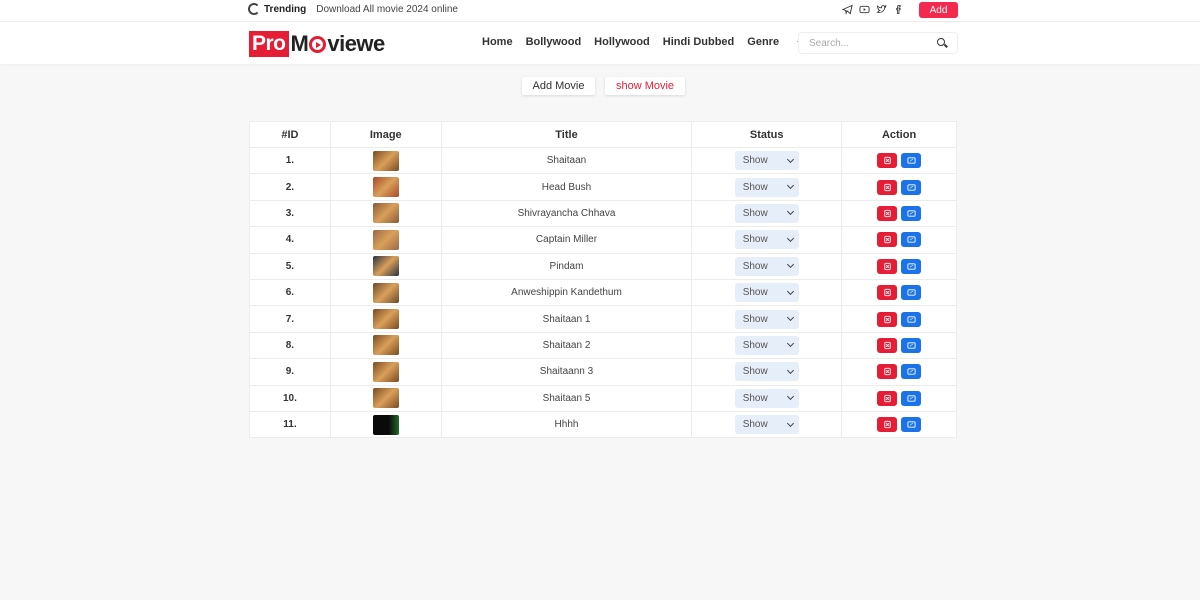 This screenshot has width=1200, height=600. Describe the element at coordinates (387, 9) in the screenshot. I see `trending-text: Download All movie 2024 online` at that location.